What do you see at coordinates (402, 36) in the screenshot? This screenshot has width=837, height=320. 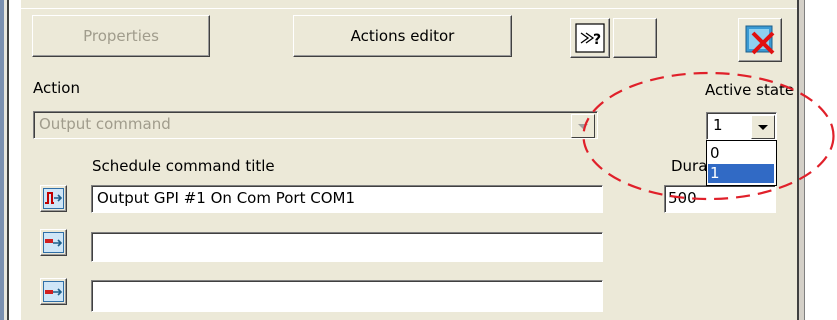 I see `actions-editor-button: Actions editor` at bounding box center [402, 36].